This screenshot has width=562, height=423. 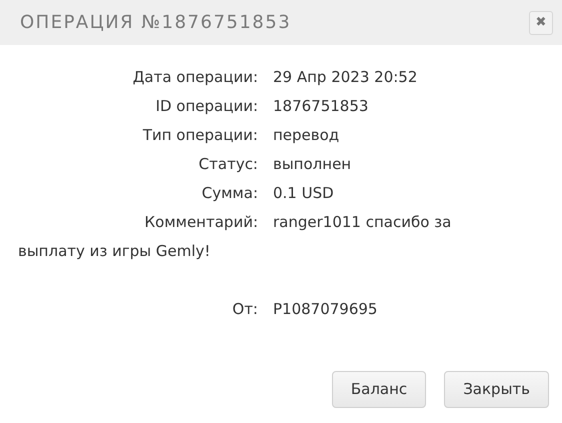 I want to click on field-label: Статус:, so click(x=228, y=165).